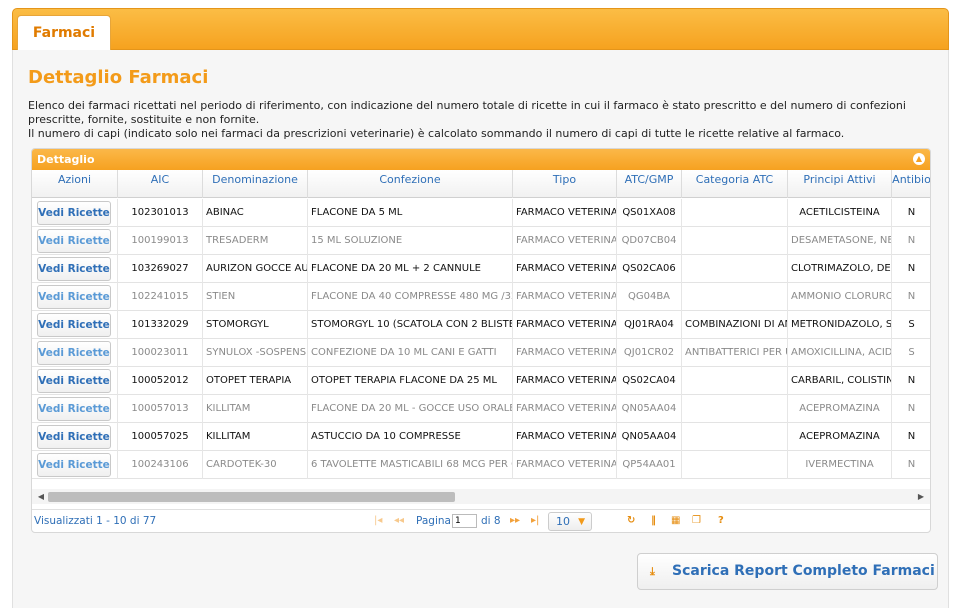 This screenshot has width=960, height=608. What do you see at coordinates (649, 465) in the screenshot?
I see `cell-atc: QP54AA01` at bounding box center [649, 465].